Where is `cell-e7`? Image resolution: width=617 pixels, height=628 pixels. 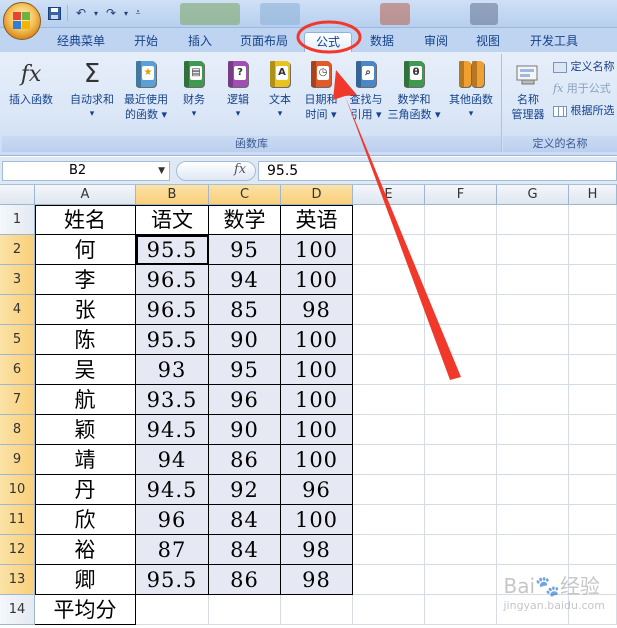 cell-e7 is located at coordinates (389, 400).